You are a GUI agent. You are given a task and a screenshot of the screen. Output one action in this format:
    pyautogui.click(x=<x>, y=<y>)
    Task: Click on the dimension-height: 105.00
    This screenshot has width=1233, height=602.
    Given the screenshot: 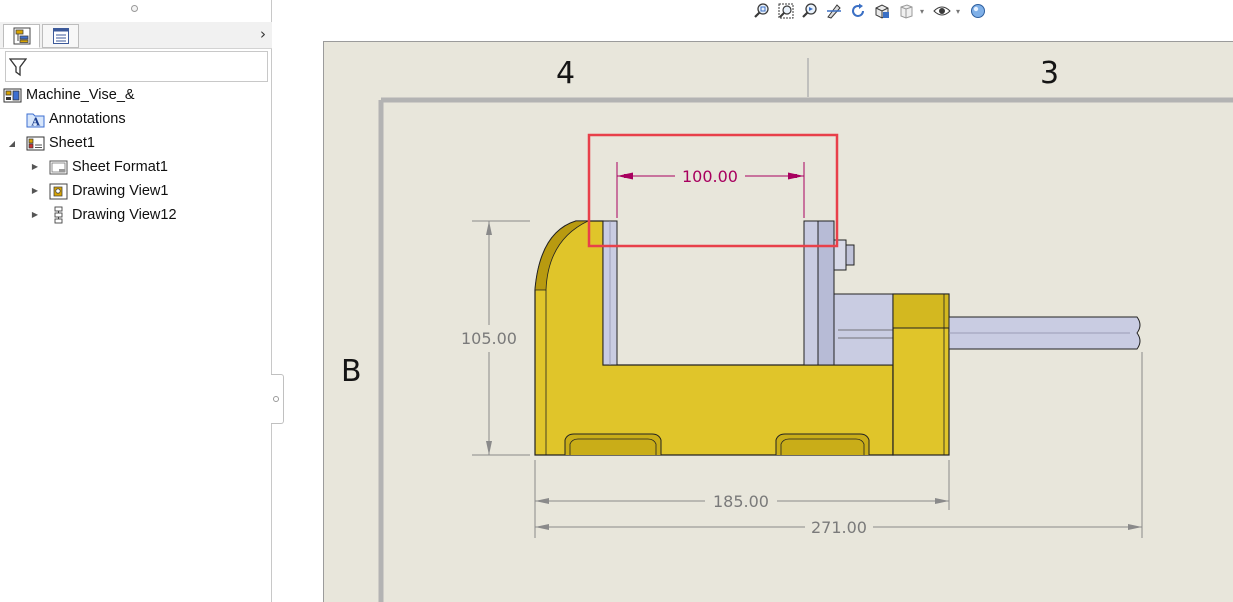 What is the action you would take?
    pyautogui.click(x=495, y=338)
    